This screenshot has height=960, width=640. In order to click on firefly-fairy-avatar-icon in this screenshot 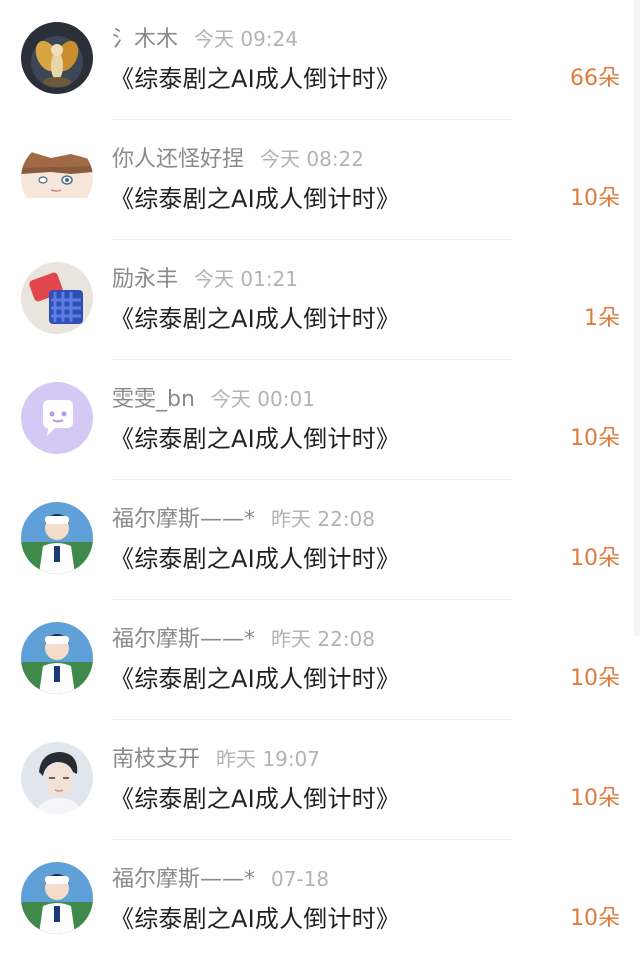, I will do `click(57, 58)`.